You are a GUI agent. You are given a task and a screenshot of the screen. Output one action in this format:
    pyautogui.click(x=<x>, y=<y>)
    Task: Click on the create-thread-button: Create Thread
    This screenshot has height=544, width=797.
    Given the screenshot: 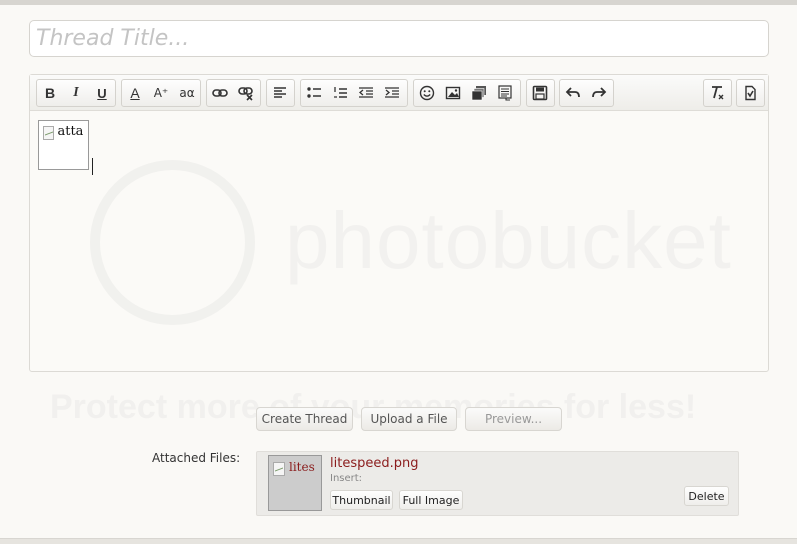 What is the action you would take?
    pyautogui.click(x=304, y=419)
    